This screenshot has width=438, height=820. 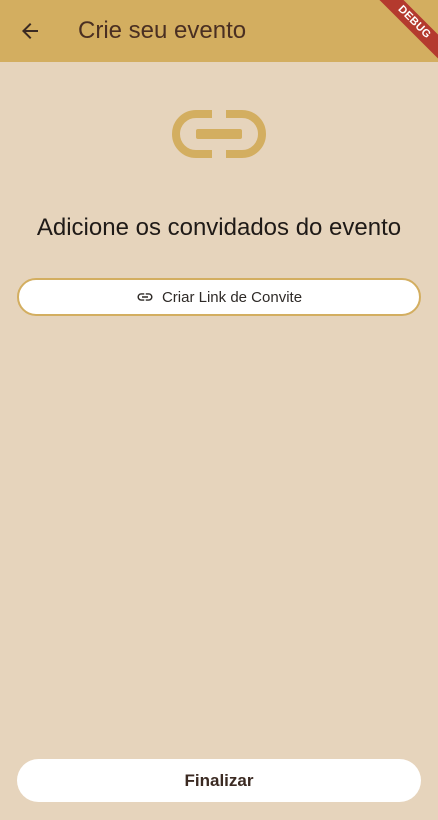 What do you see at coordinates (162, 30) in the screenshot?
I see `page-title: Crie seu evento` at bounding box center [162, 30].